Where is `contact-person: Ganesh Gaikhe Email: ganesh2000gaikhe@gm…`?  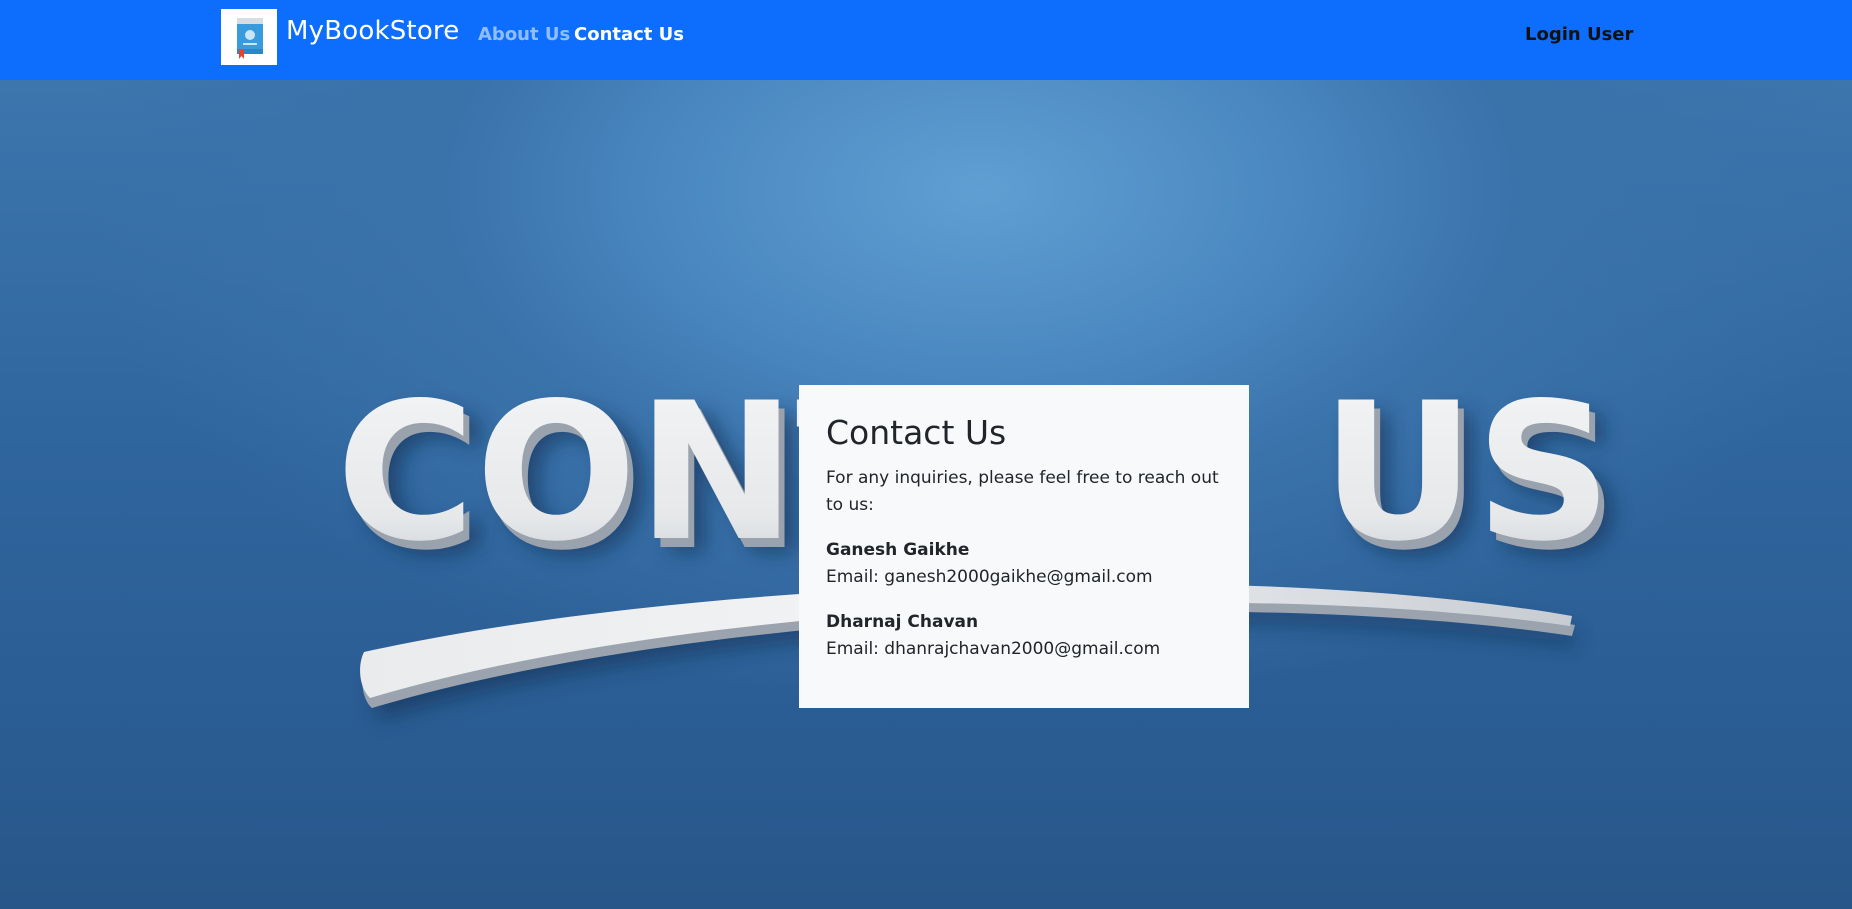 contact-person: Ganesh Gaikhe Email: ganesh2000gaikhe@gm… is located at coordinates (1024, 564).